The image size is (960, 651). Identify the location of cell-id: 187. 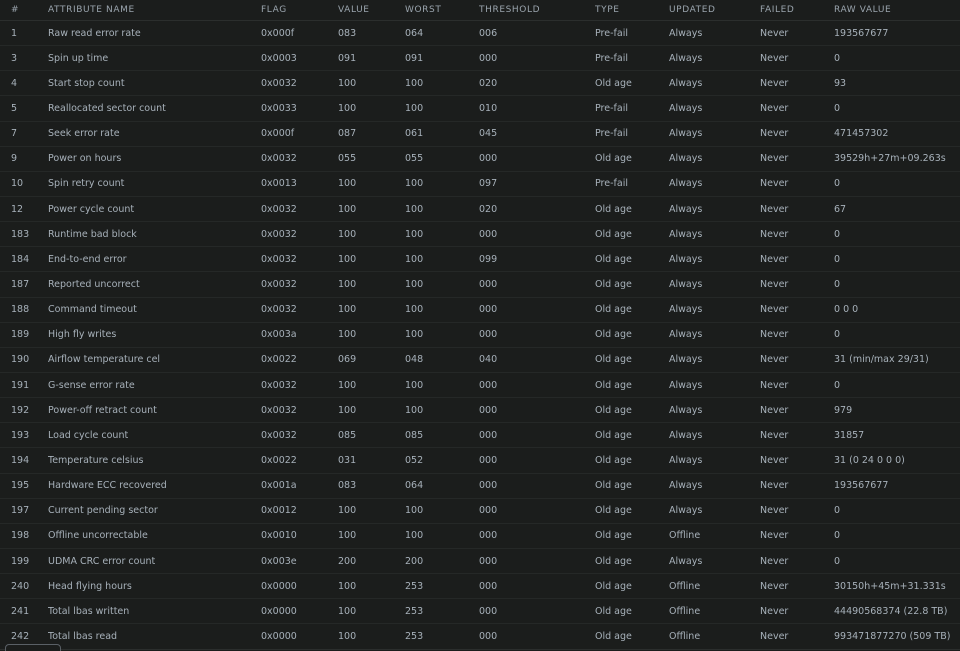
(24, 284).